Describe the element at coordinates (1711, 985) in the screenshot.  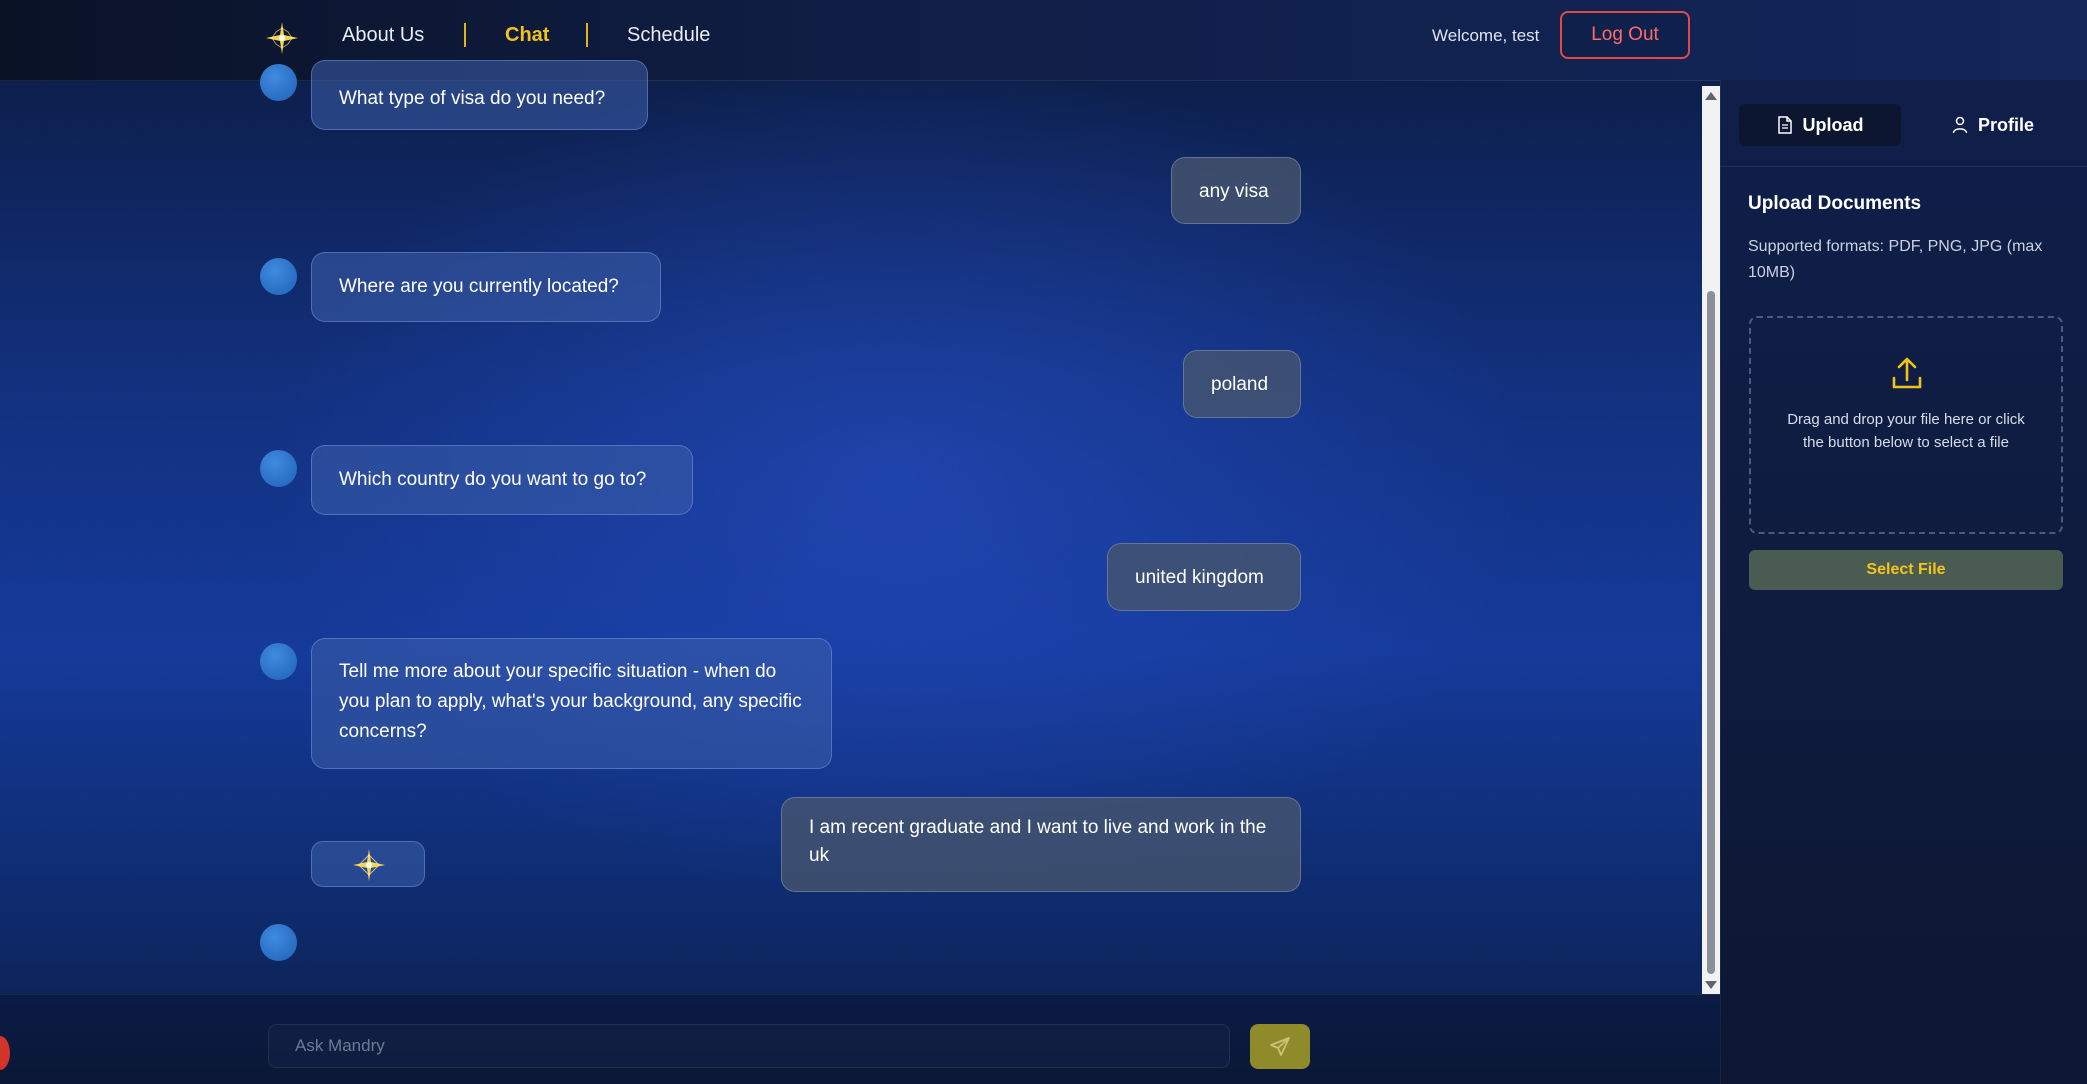
I see `scroll-down-arrow-icon` at that location.